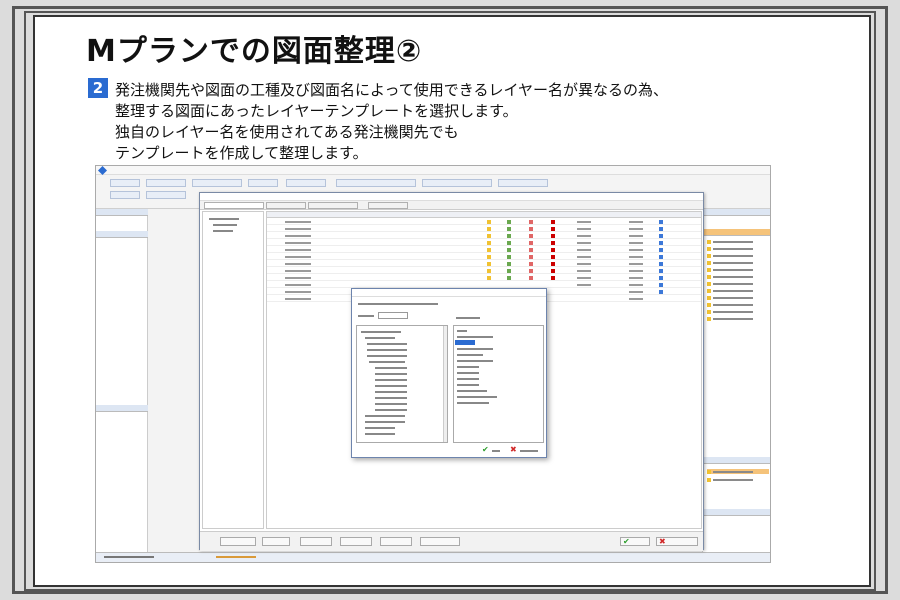 Image resolution: width=900 pixels, height=600 pixels. I want to click on ok-label, so click(496, 451).